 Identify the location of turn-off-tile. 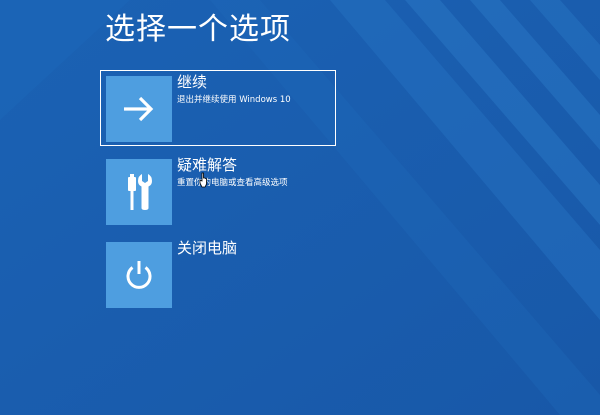
(139, 275).